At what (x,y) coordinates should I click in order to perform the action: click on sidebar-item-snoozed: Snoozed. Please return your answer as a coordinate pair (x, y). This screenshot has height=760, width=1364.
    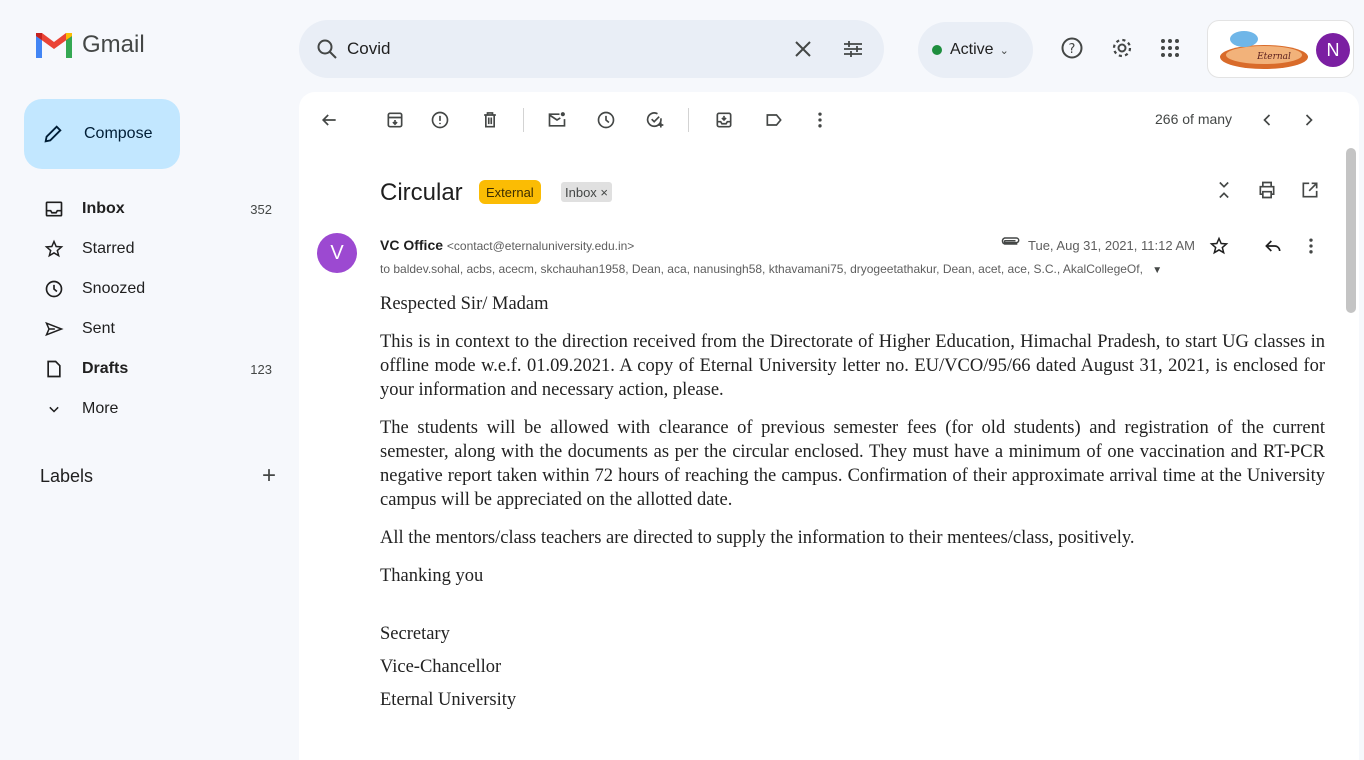
    Looking at the image, I should click on (154, 289).